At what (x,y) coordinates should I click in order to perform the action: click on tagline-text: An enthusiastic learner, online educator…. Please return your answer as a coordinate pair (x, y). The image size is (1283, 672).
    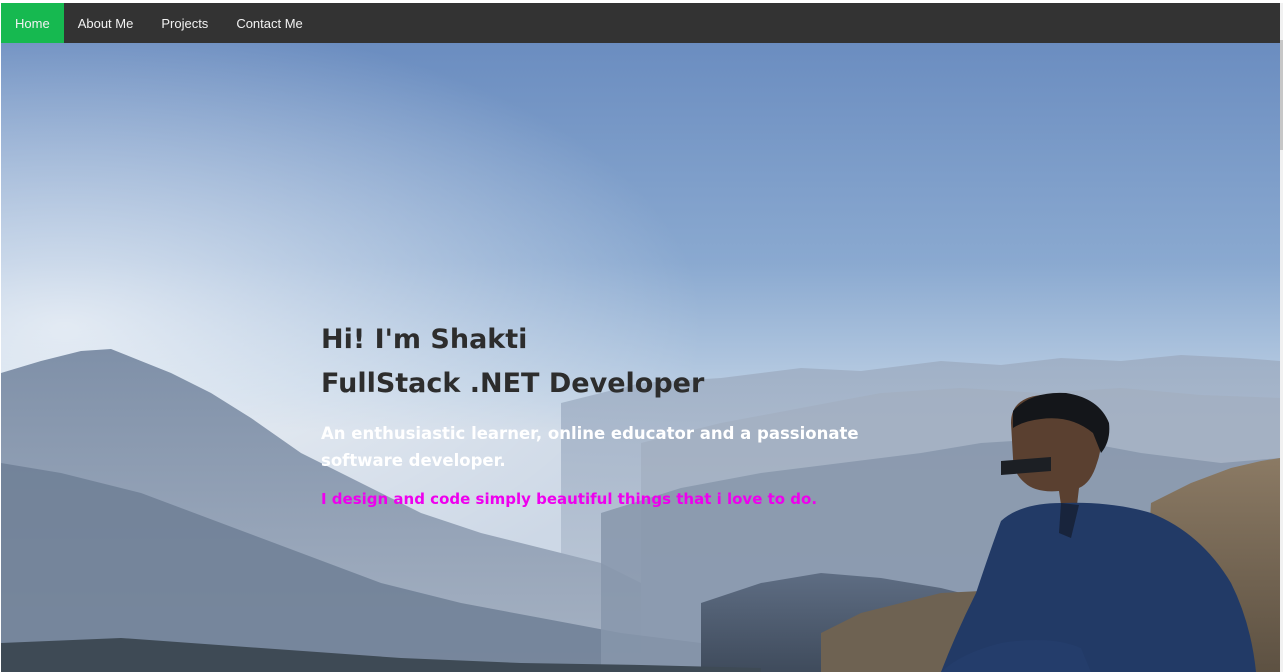
    Looking at the image, I should click on (590, 447).